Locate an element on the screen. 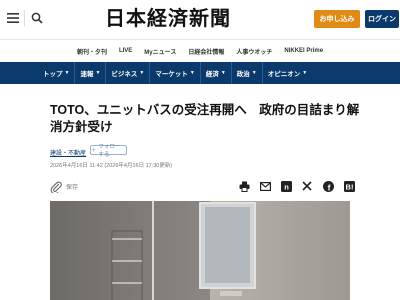 This screenshot has width=400, height=300. follow-label: フォローする is located at coordinates (109, 151).